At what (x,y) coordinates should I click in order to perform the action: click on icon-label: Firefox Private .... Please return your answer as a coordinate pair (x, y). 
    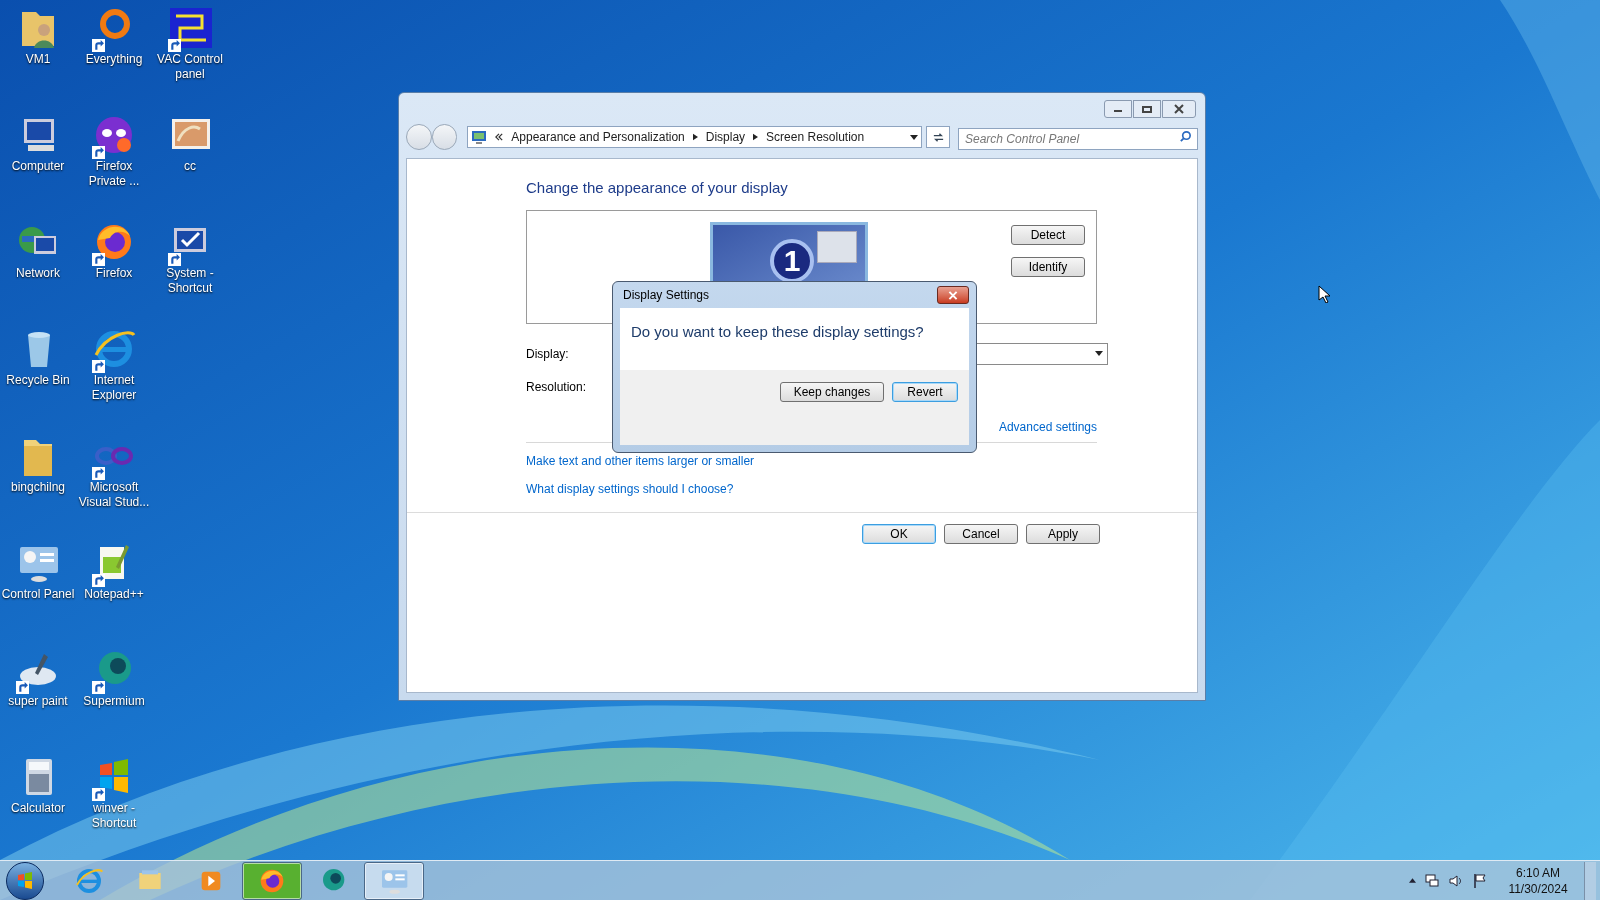
    Looking at the image, I should click on (114, 174).